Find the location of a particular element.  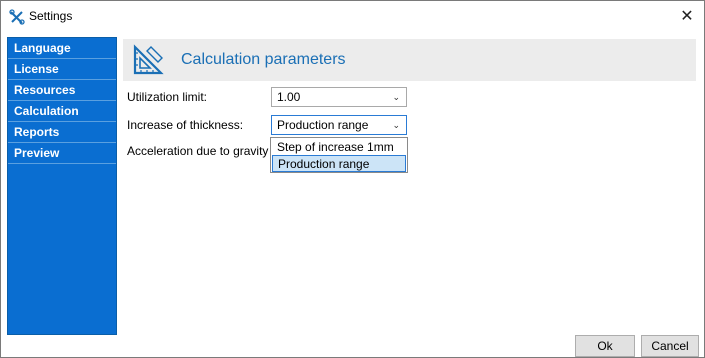

utilization-limit-label: Utilization limit: is located at coordinates (167, 97).